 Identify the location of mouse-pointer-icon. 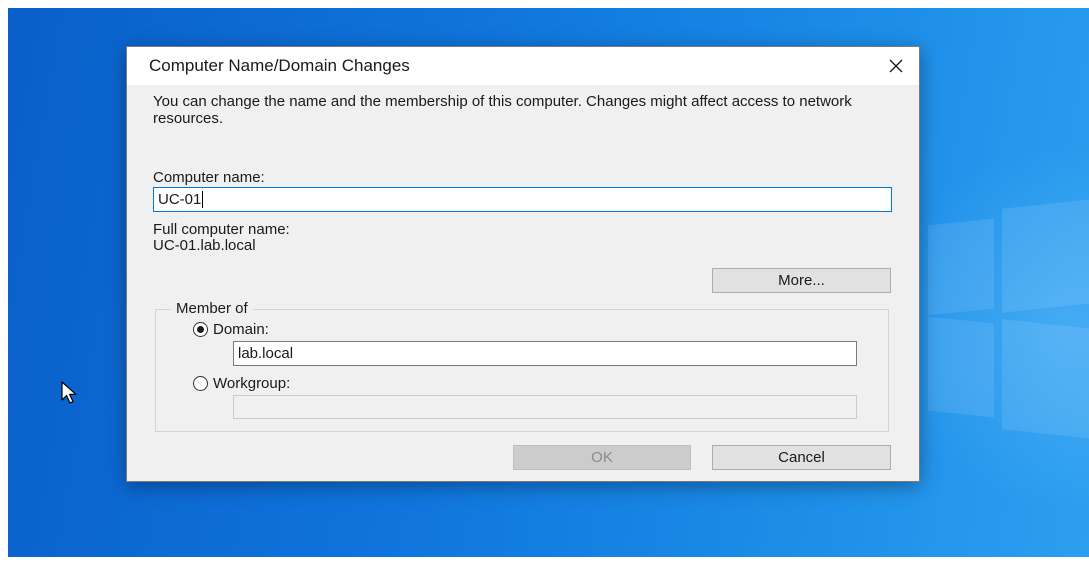
(69, 392).